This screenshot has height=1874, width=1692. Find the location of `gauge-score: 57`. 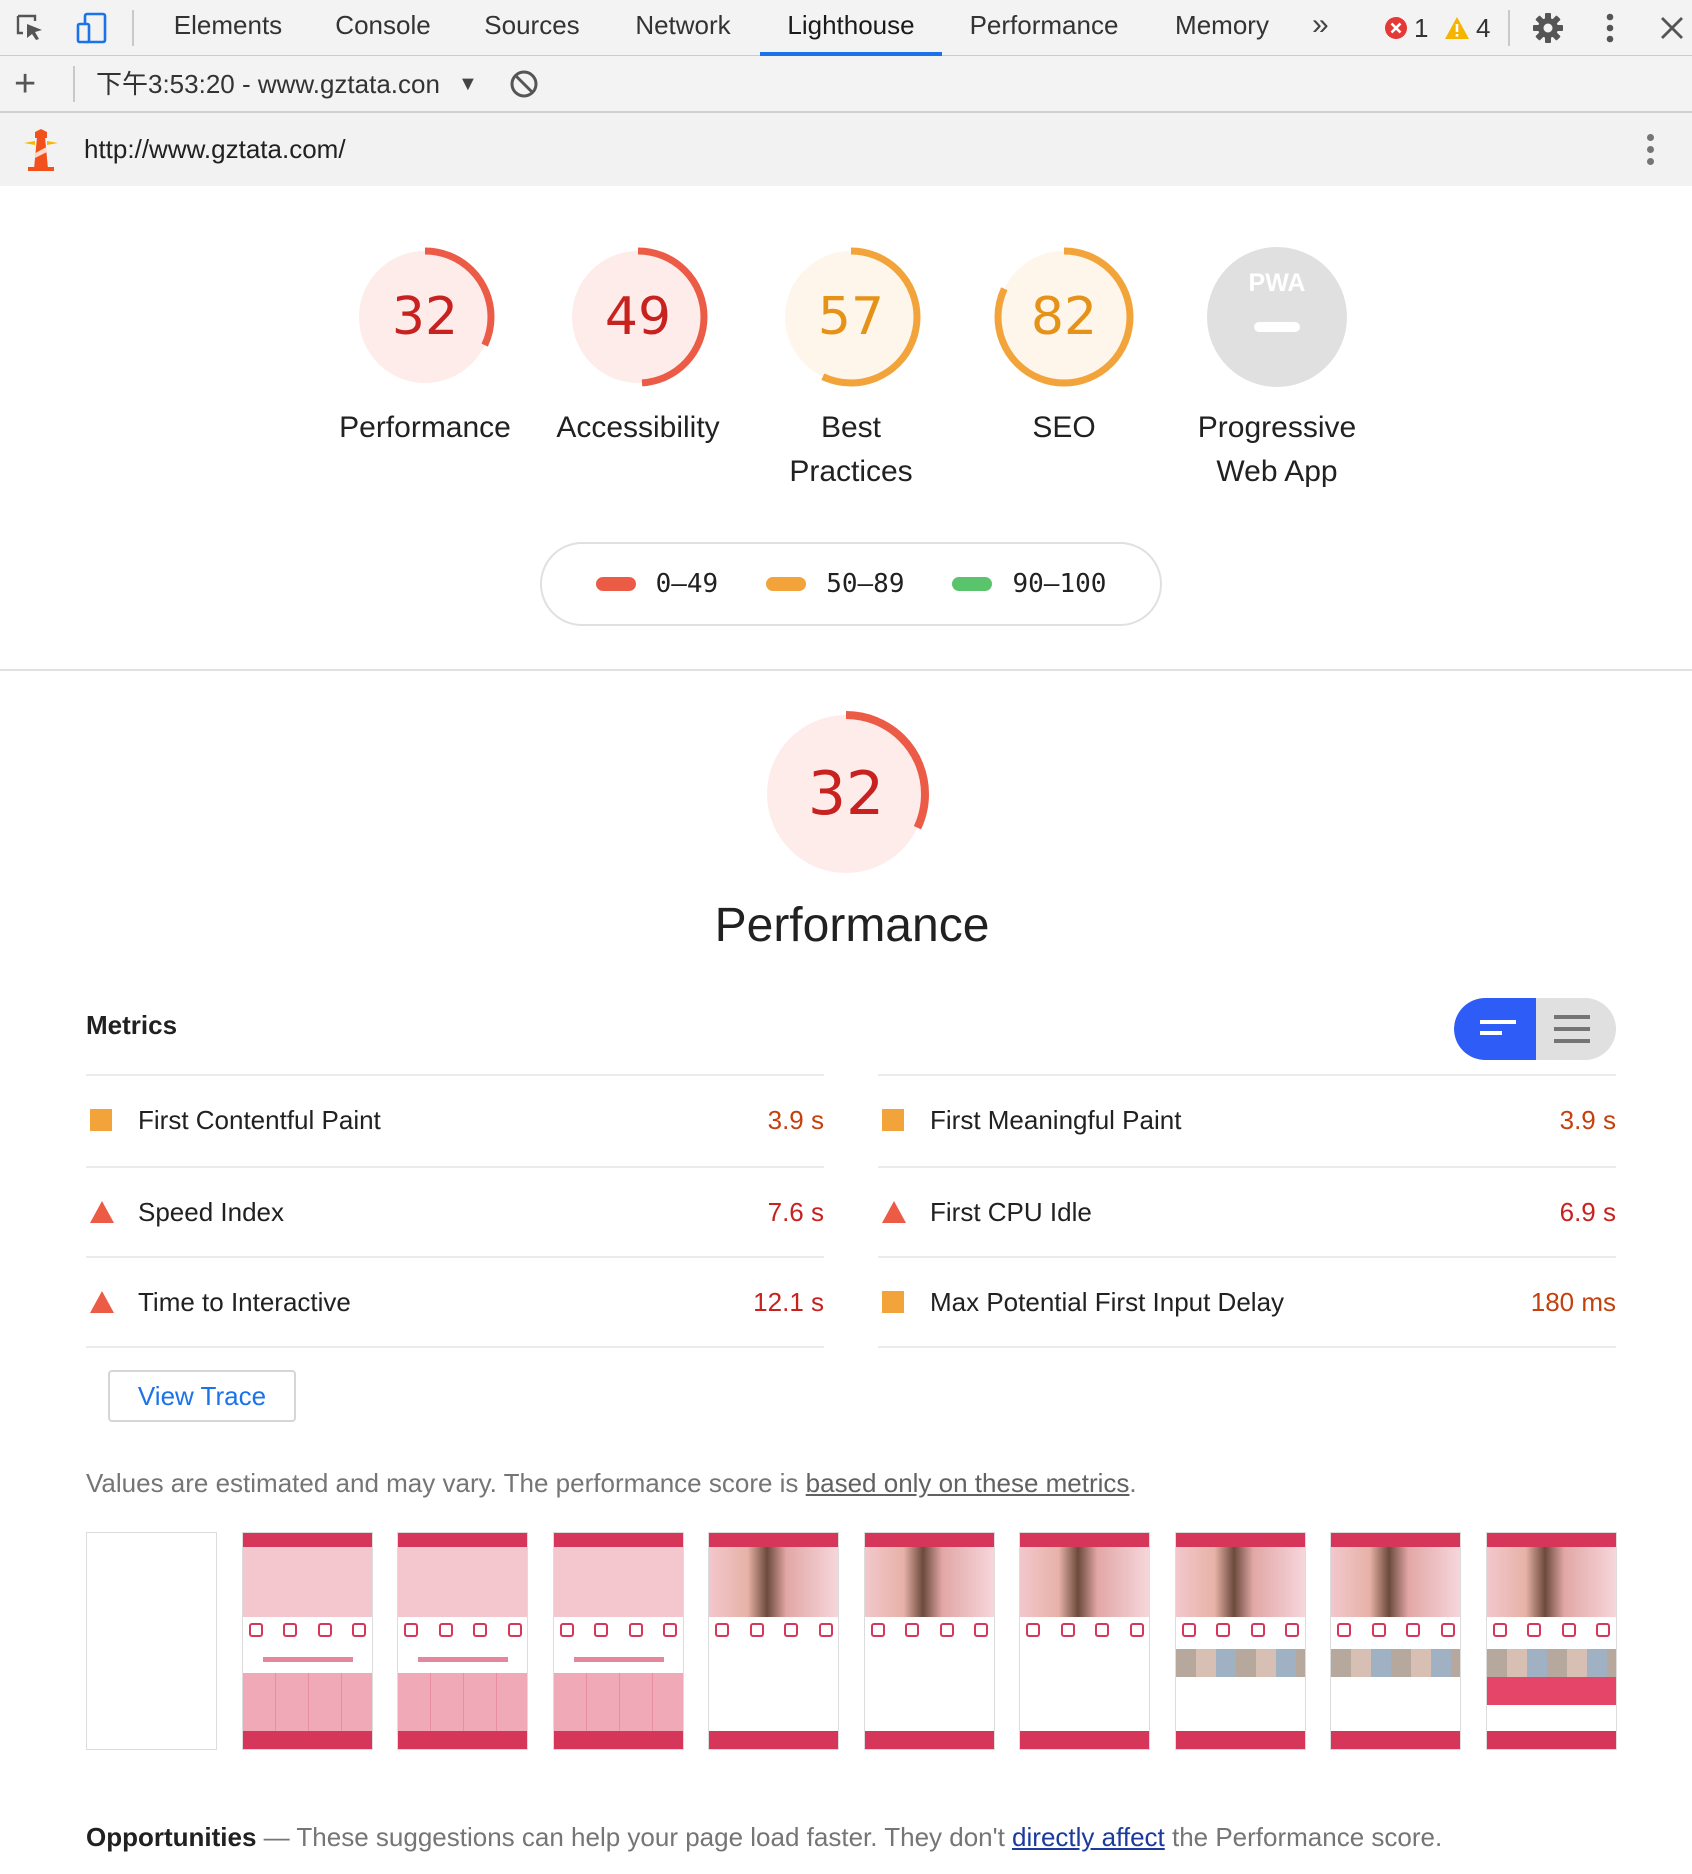

gauge-score: 57 is located at coordinates (851, 317).